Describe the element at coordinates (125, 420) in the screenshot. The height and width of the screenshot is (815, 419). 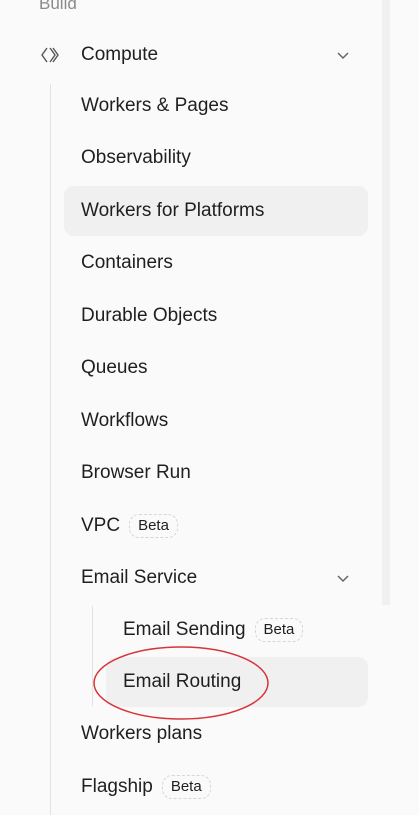
I see `sidebar-item-label: Workflows` at that location.